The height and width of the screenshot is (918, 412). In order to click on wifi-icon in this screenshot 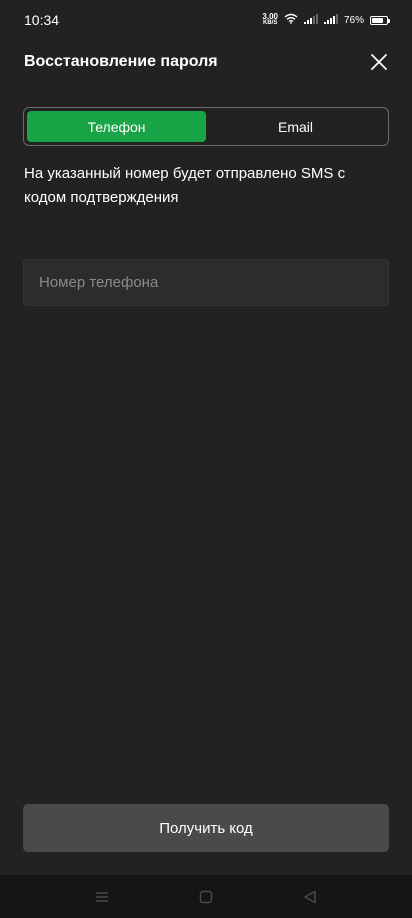, I will do `click(291, 20)`.